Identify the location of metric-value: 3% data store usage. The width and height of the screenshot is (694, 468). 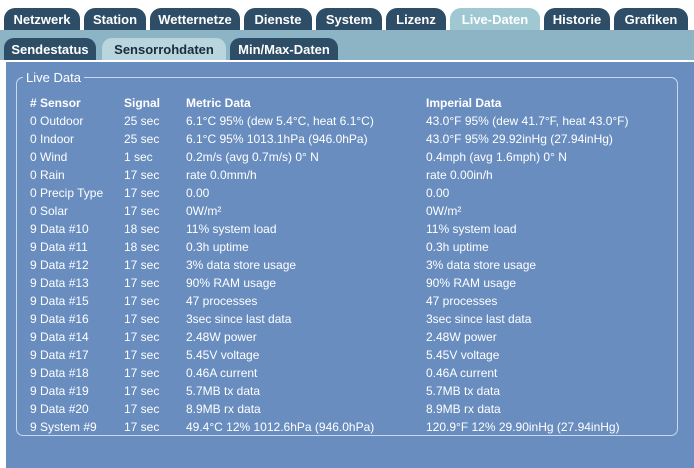
(241, 265).